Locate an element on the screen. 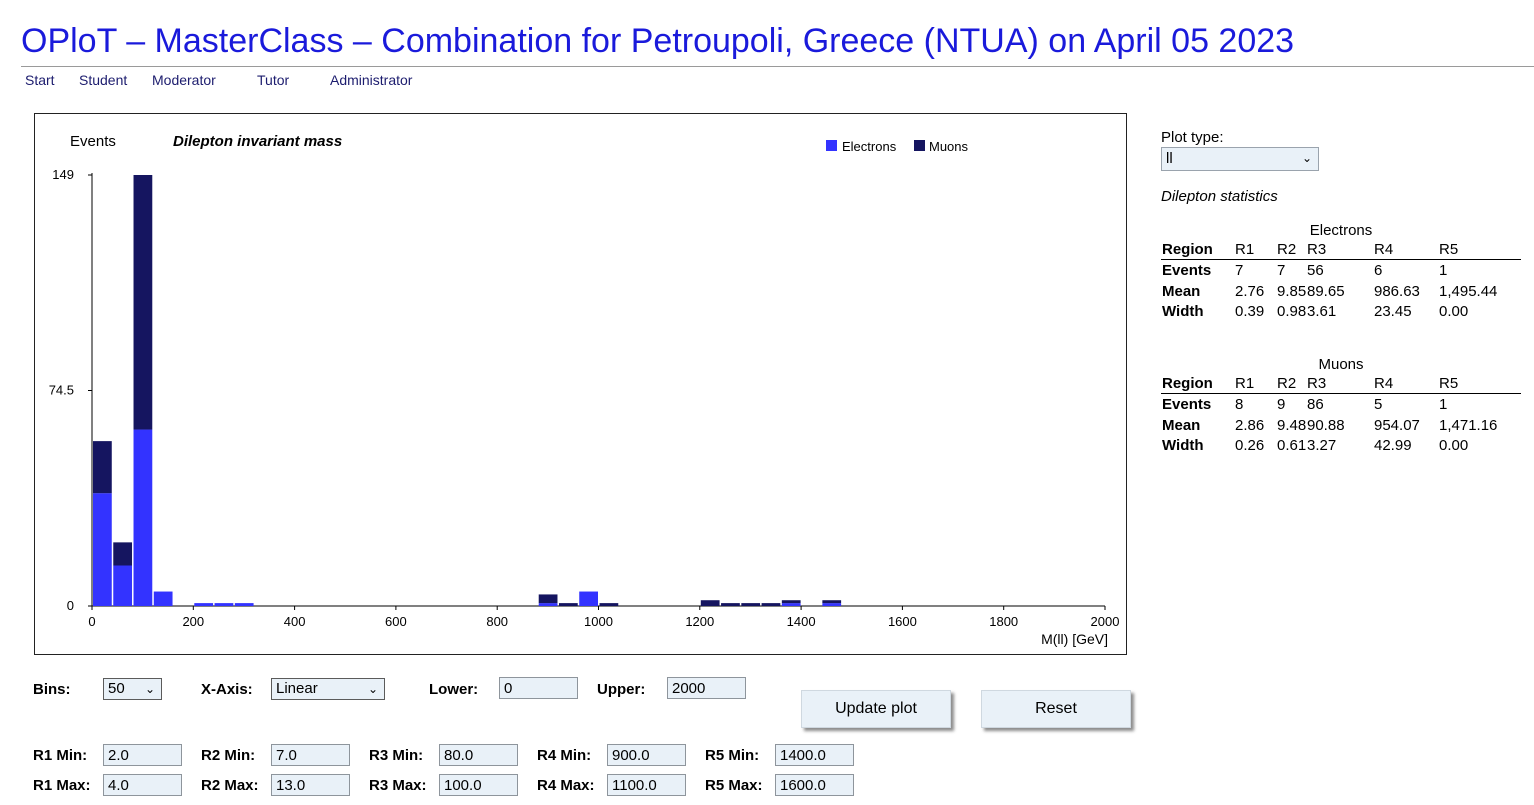 Image resolution: width=1534 pixels, height=805 pixels. lower-input: 0 is located at coordinates (538, 688).